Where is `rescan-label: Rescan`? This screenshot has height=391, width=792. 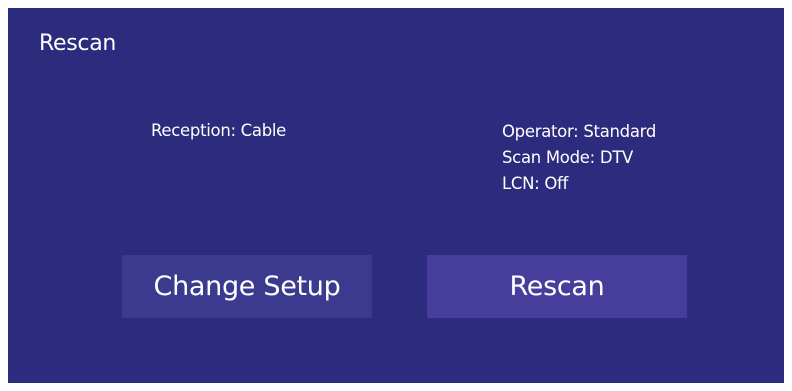 rescan-label: Rescan is located at coordinates (557, 286).